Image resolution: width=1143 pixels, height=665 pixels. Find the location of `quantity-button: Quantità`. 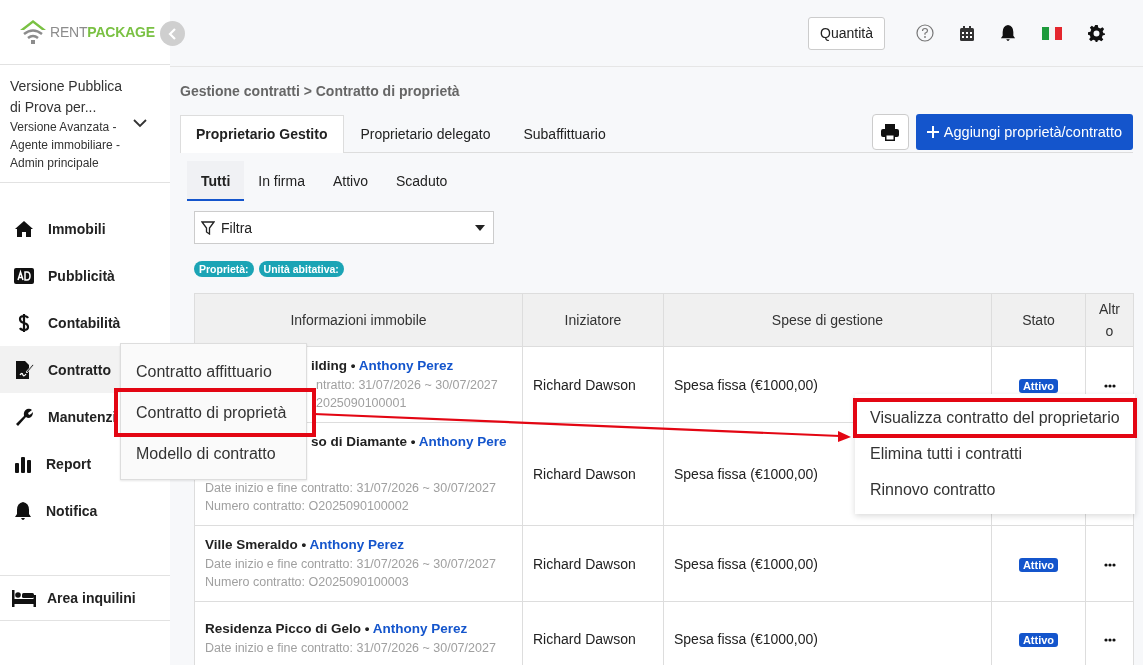

quantity-button: Quantità is located at coordinates (846, 33).